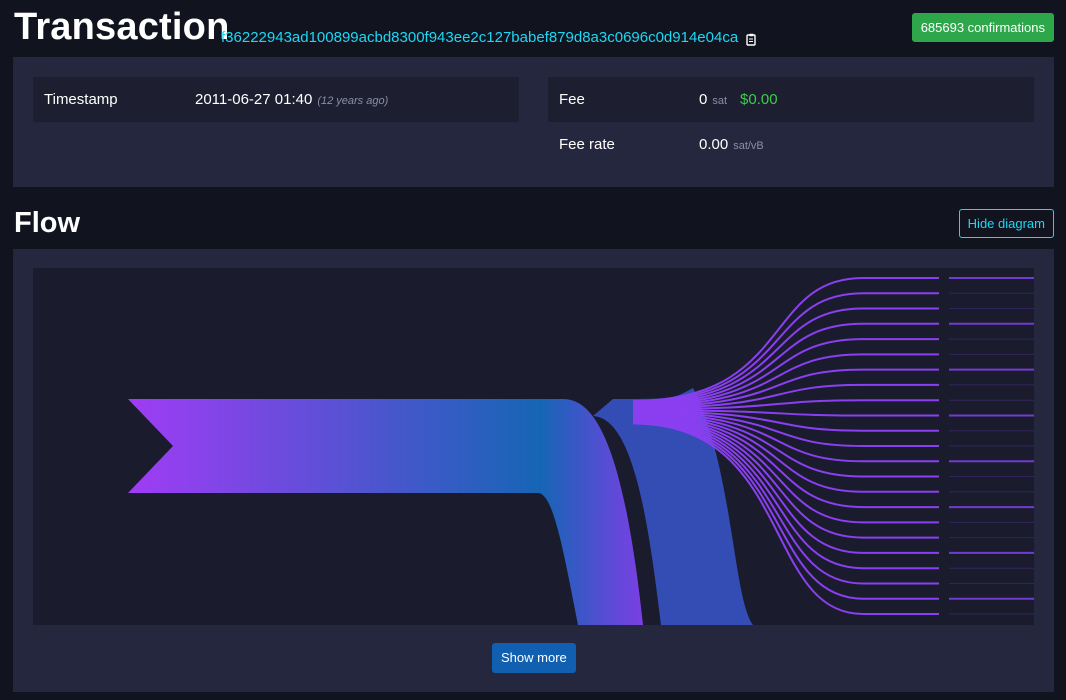 The width and height of the screenshot is (1066, 700). Describe the element at coordinates (587, 144) in the screenshot. I see `fee-rate-label: Fee rate` at that location.